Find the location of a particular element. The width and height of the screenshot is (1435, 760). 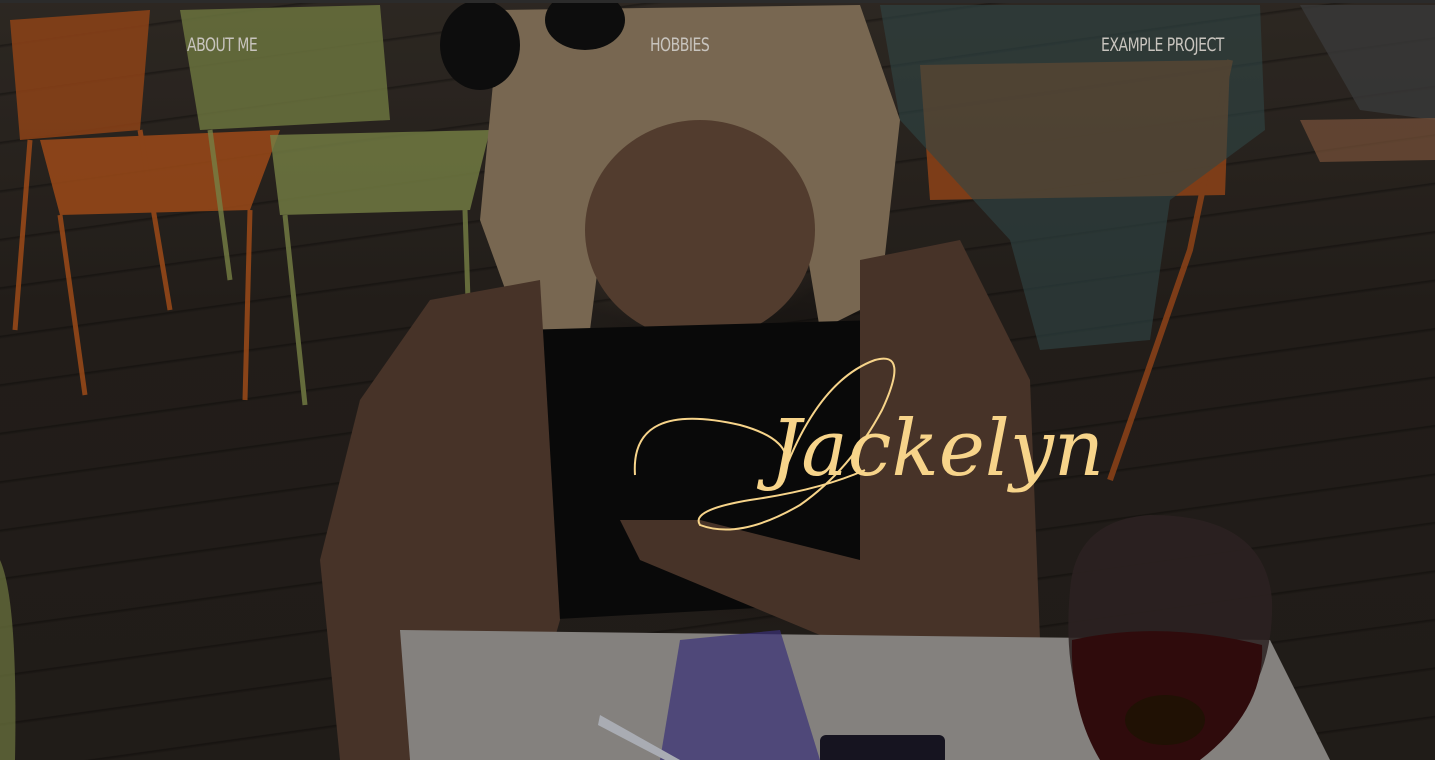

person-face is located at coordinates (700, 230).